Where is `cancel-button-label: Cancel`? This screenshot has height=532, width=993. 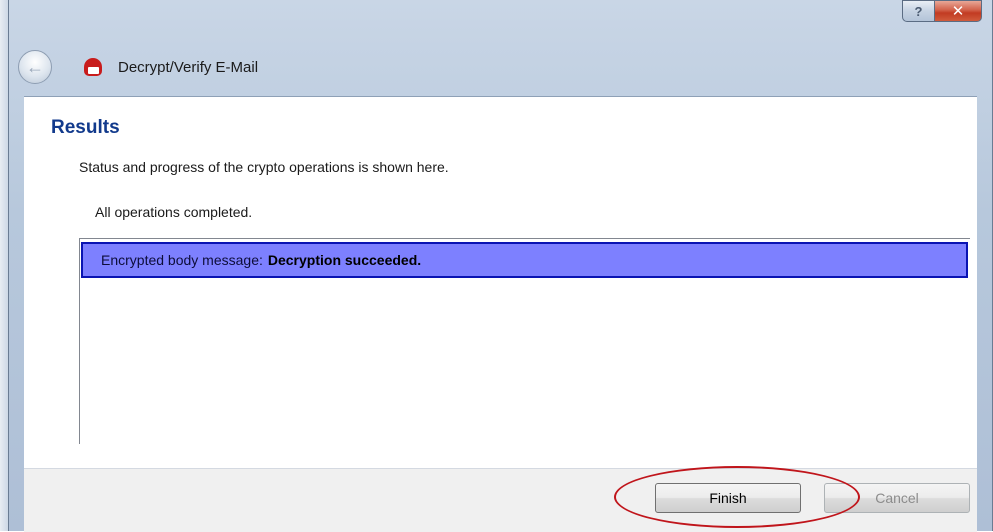
cancel-button-label: Cancel is located at coordinates (897, 498).